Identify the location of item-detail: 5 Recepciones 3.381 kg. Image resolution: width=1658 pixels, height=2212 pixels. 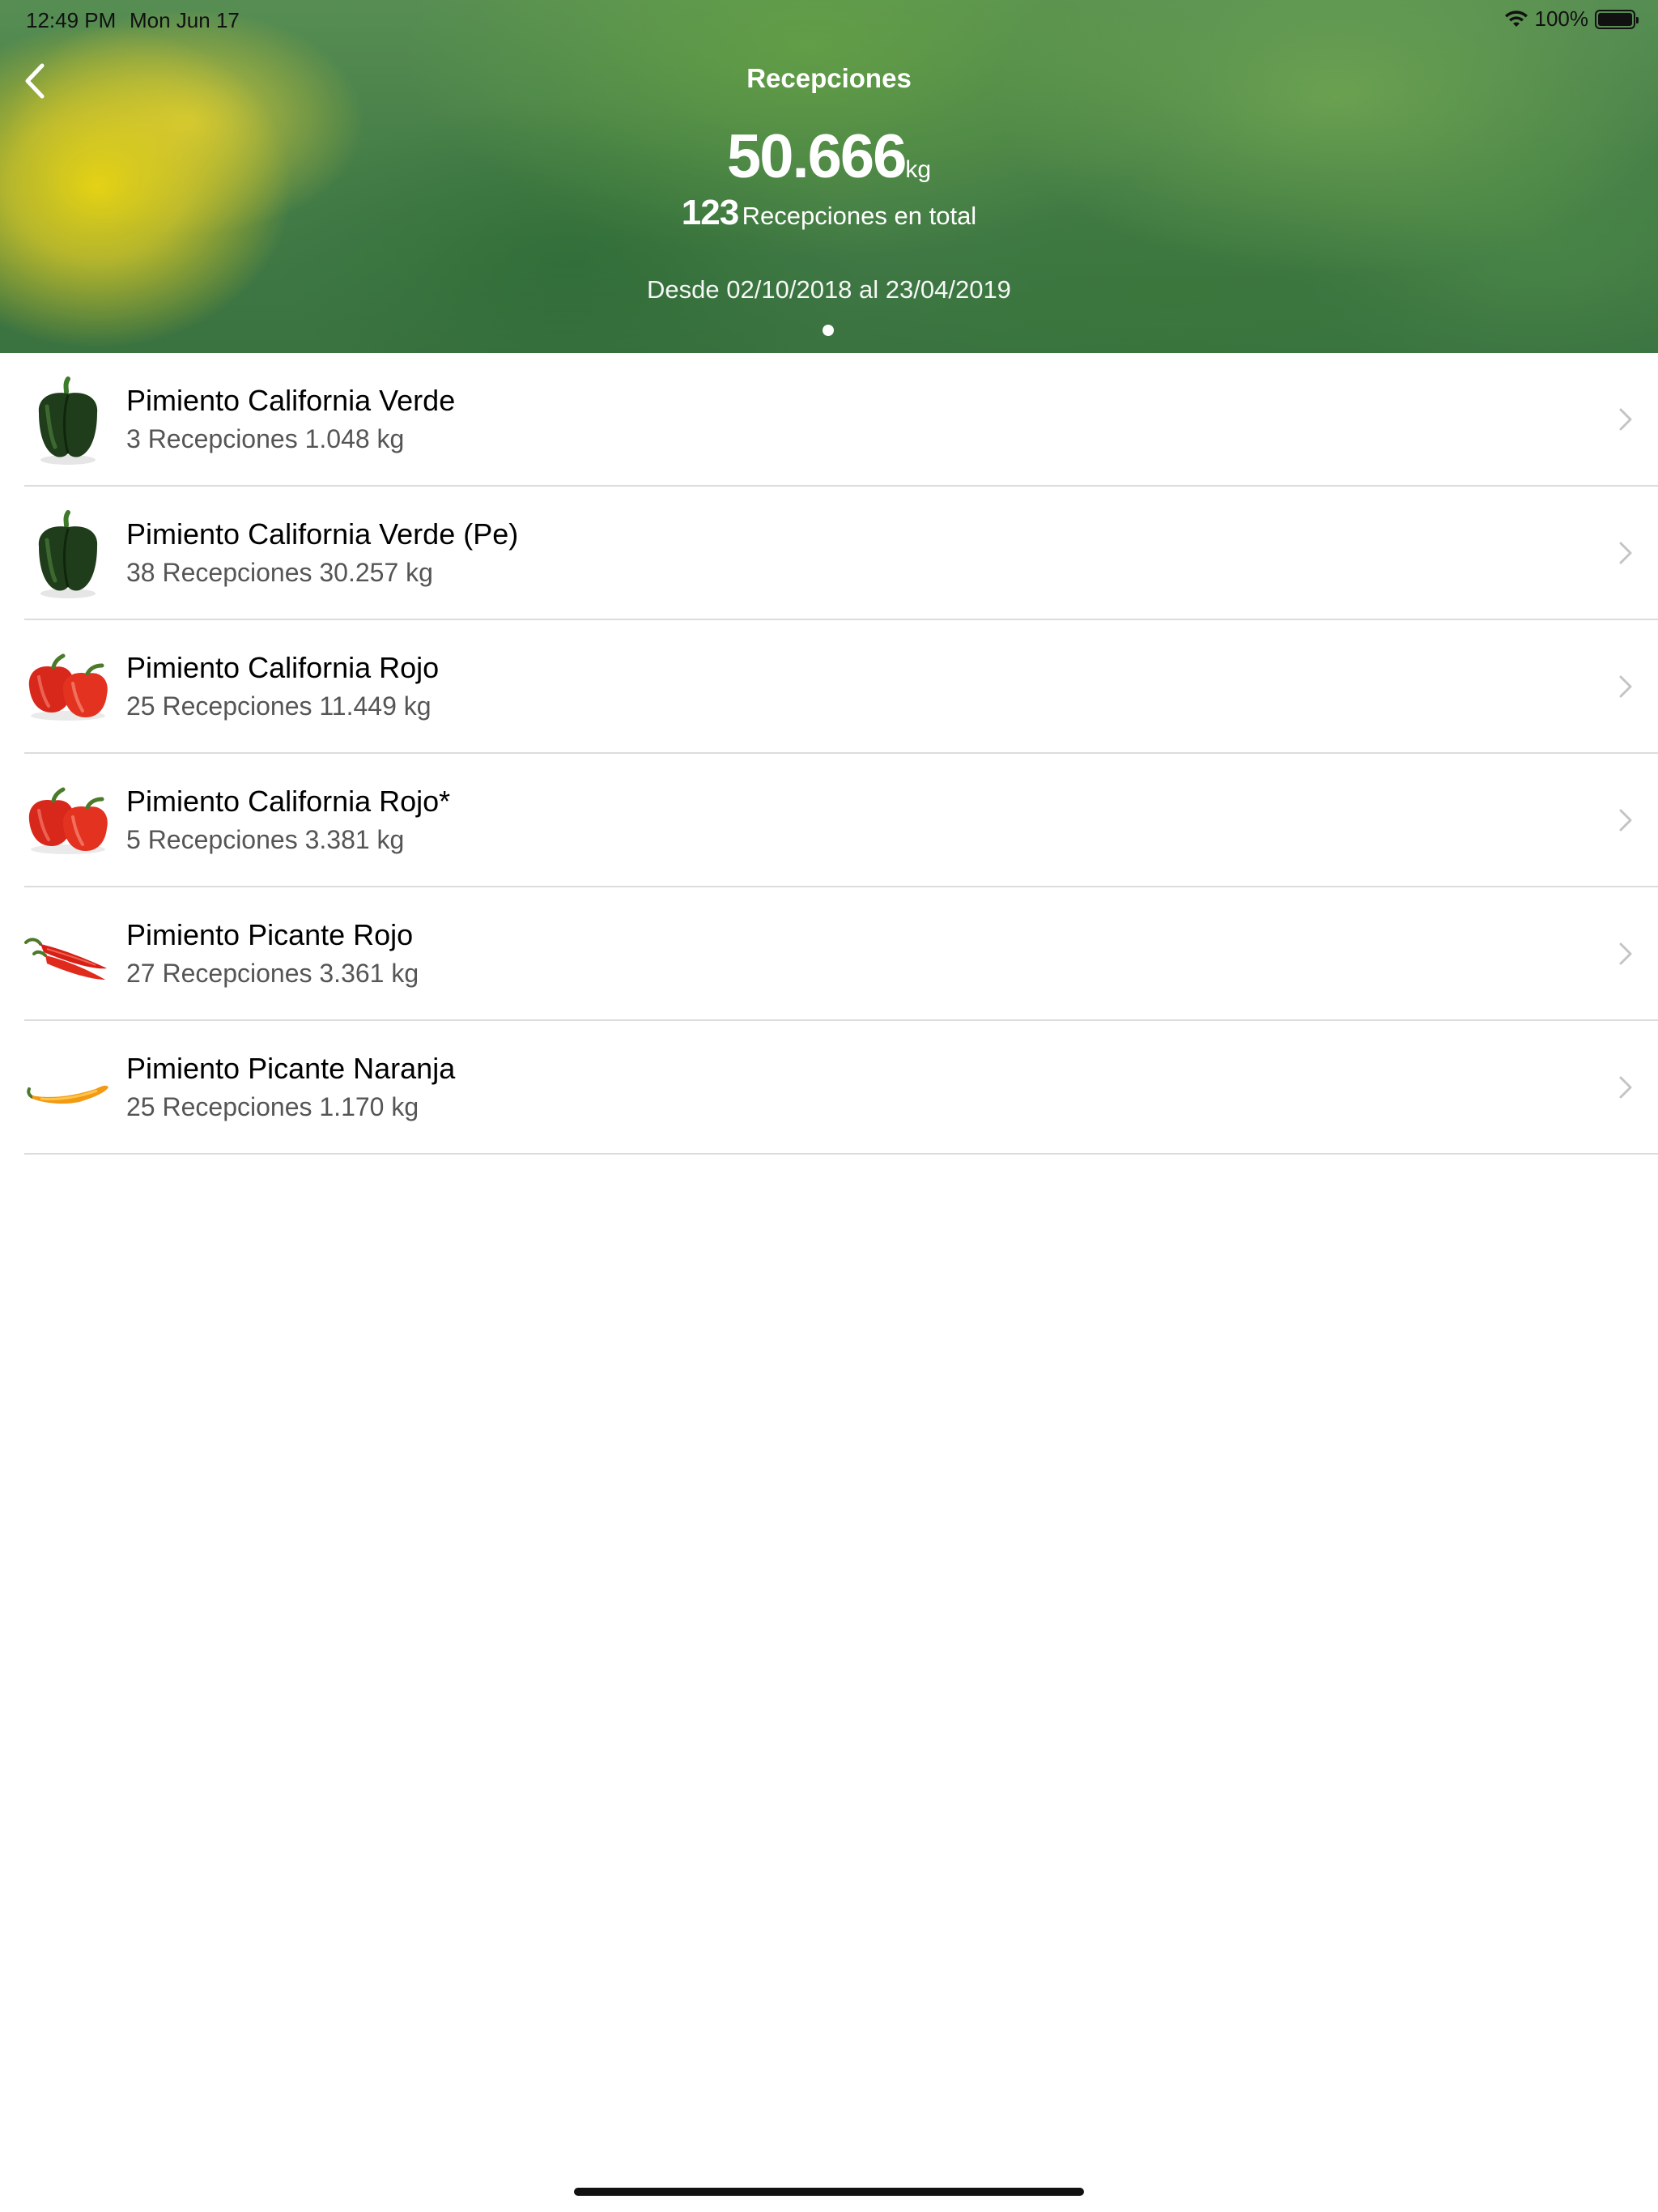
(265, 840).